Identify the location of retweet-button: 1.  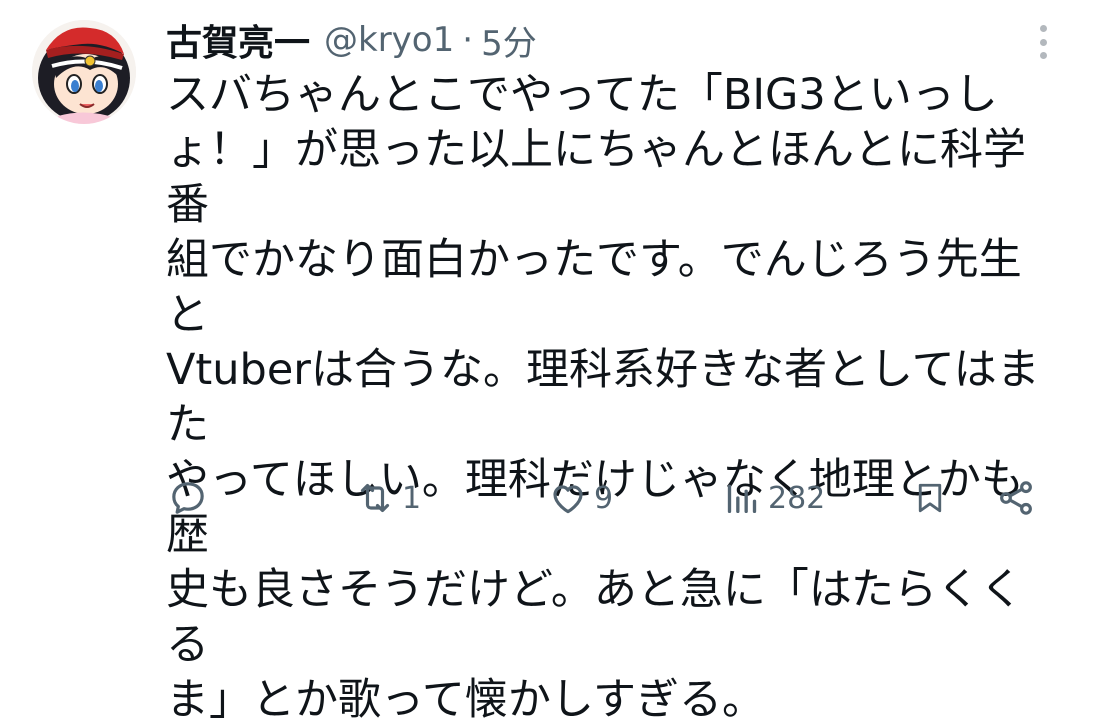
(387, 498).